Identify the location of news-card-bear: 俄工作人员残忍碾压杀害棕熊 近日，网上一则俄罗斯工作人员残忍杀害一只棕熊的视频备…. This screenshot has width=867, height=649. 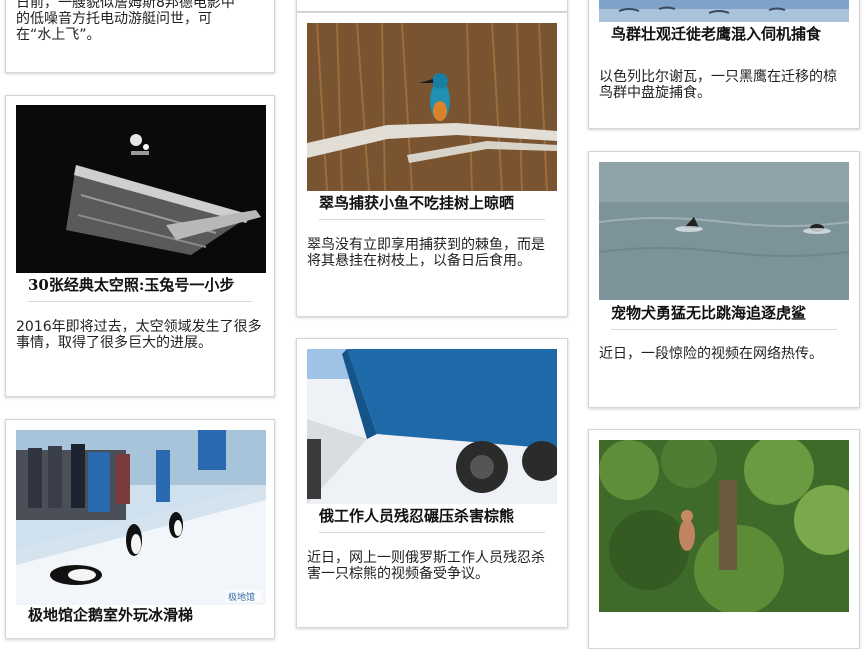
(432, 483).